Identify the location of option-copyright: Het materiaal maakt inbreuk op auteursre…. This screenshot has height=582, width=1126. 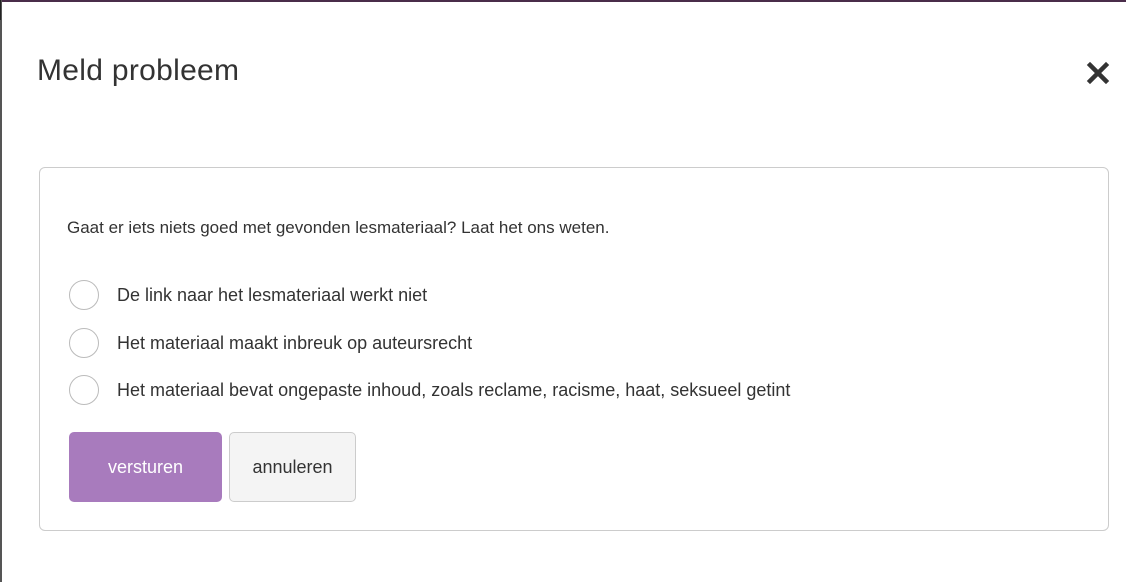
(270, 343).